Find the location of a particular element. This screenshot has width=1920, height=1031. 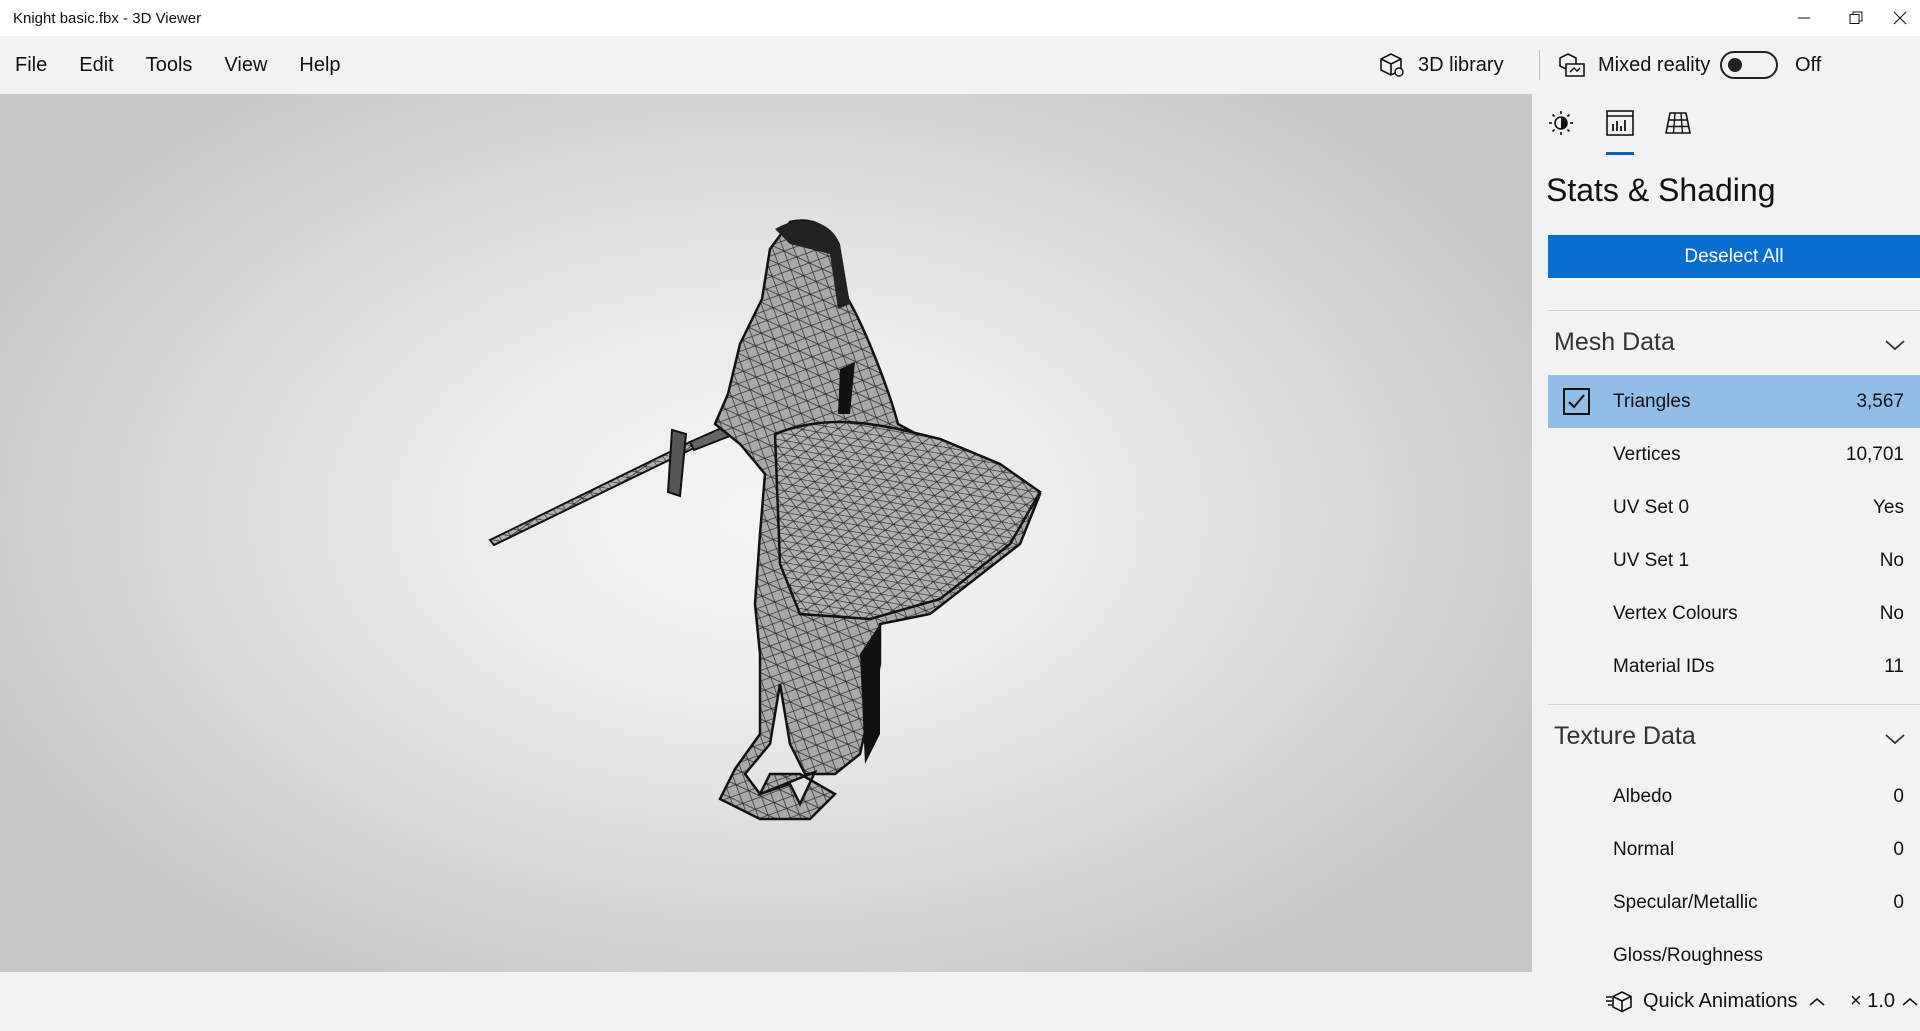

active-tab-indicator is located at coordinates (1620, 153).